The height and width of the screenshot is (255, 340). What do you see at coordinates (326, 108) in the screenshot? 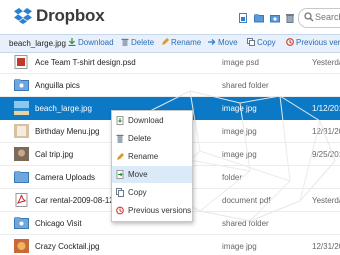
I see `file-date: 1/12/2013` at bounding box center [326, 108].